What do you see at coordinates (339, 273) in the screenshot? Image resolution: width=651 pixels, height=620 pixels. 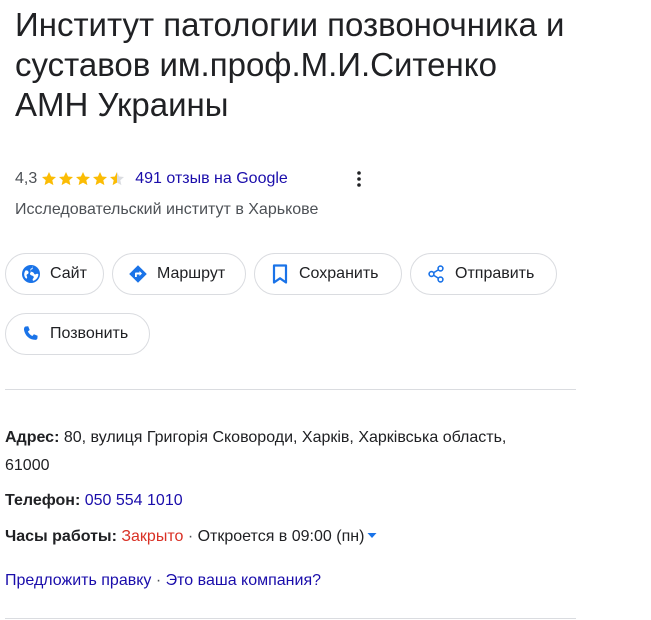 I see `save-button-label: Сохранить` at bounding box center [339, 273].